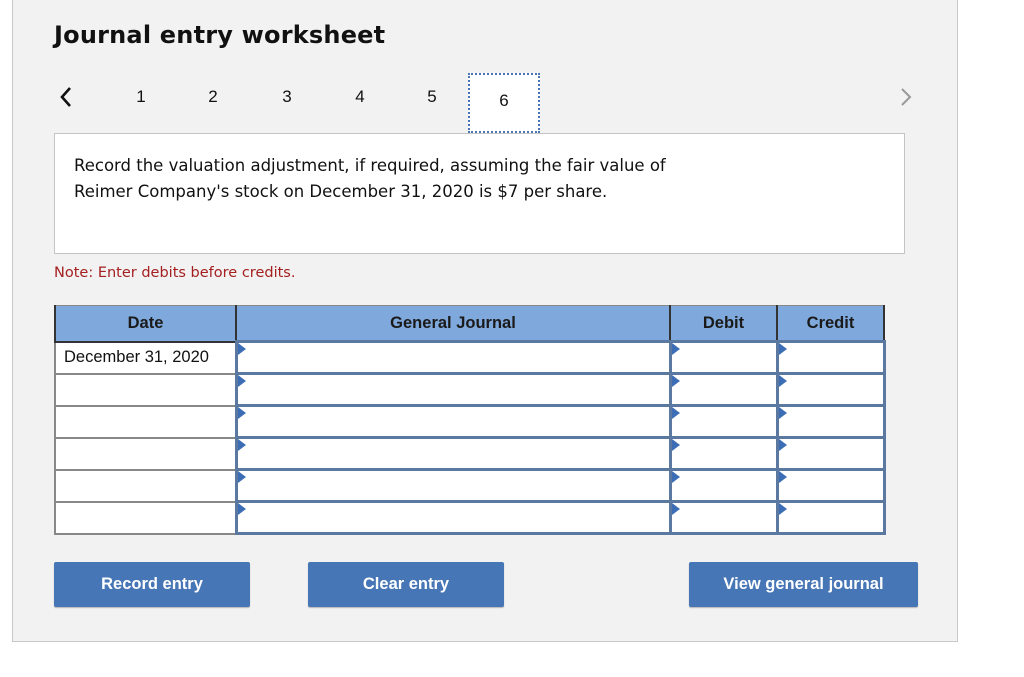 This screenshot has width=1024, height=677. Describe the element at coordinates (145, 324) in the screenshot. I see `column-header-date: Date` at that location.